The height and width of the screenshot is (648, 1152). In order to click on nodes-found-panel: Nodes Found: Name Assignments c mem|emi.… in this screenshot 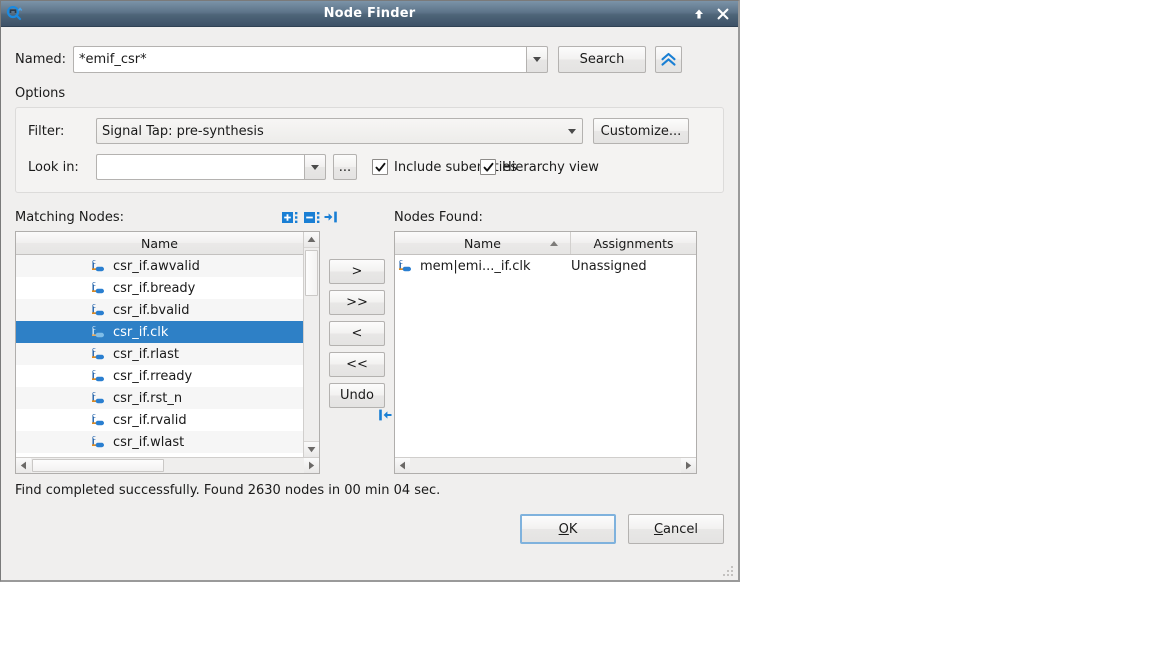, I will do `click(545, 340)`.